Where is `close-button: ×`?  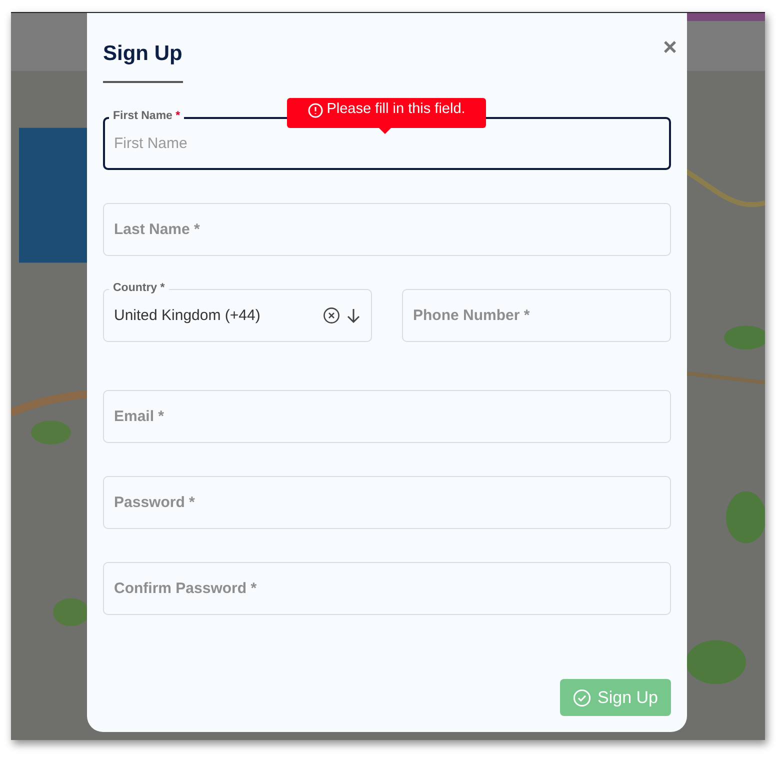
close-button: × is located at coordinates (669, 48).